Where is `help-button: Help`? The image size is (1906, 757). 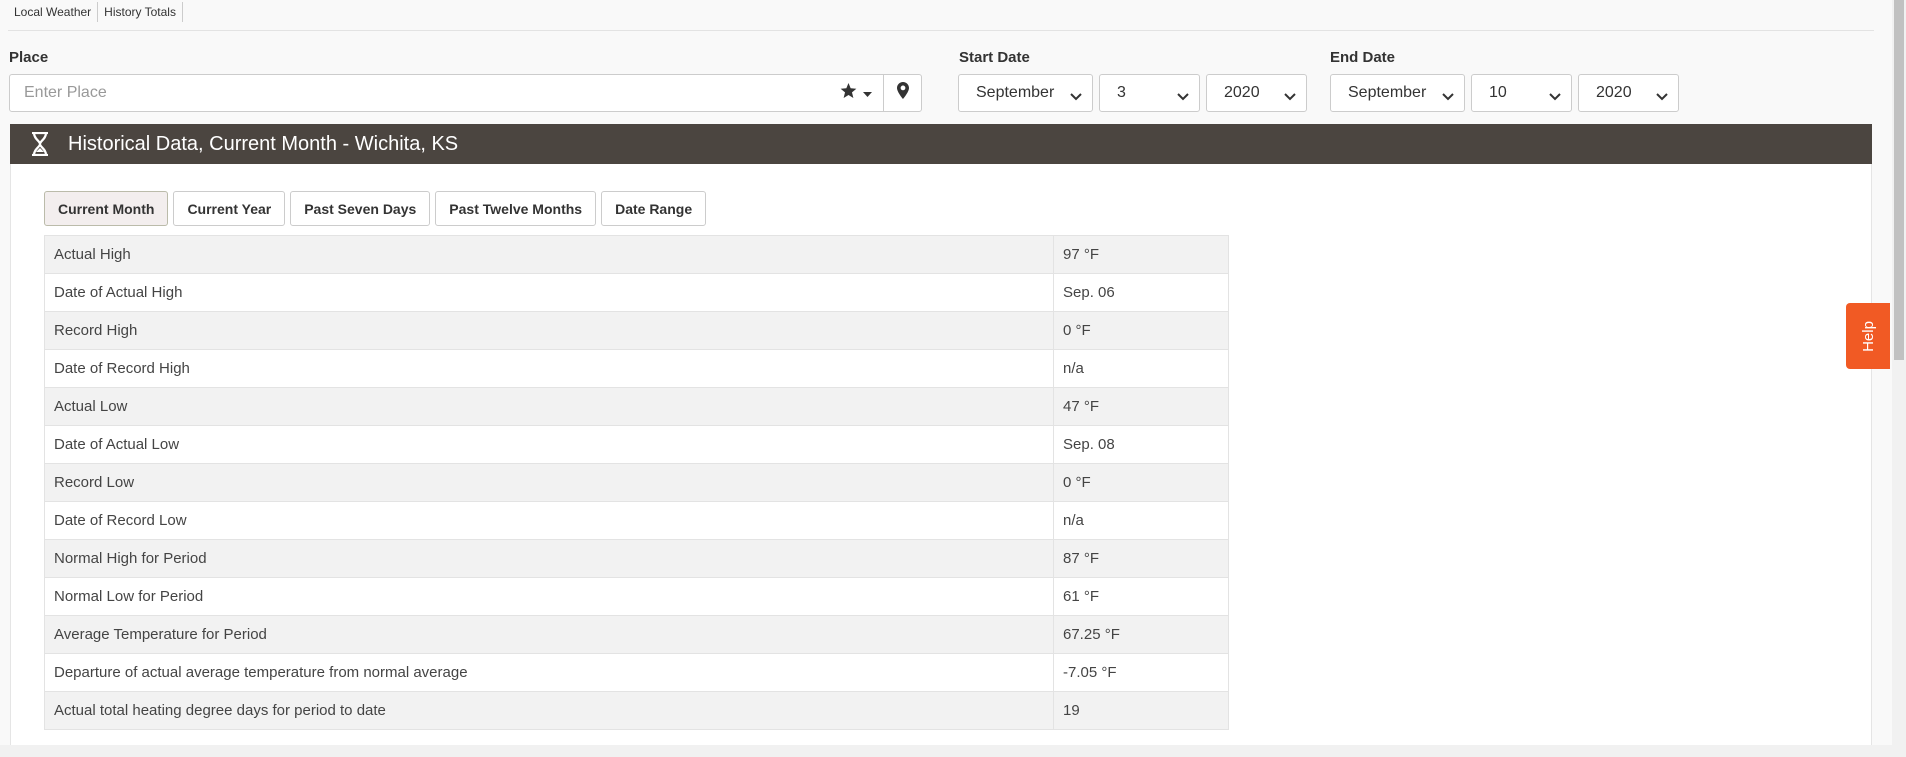 help-button: Help is located at coordinates (1868, 336).